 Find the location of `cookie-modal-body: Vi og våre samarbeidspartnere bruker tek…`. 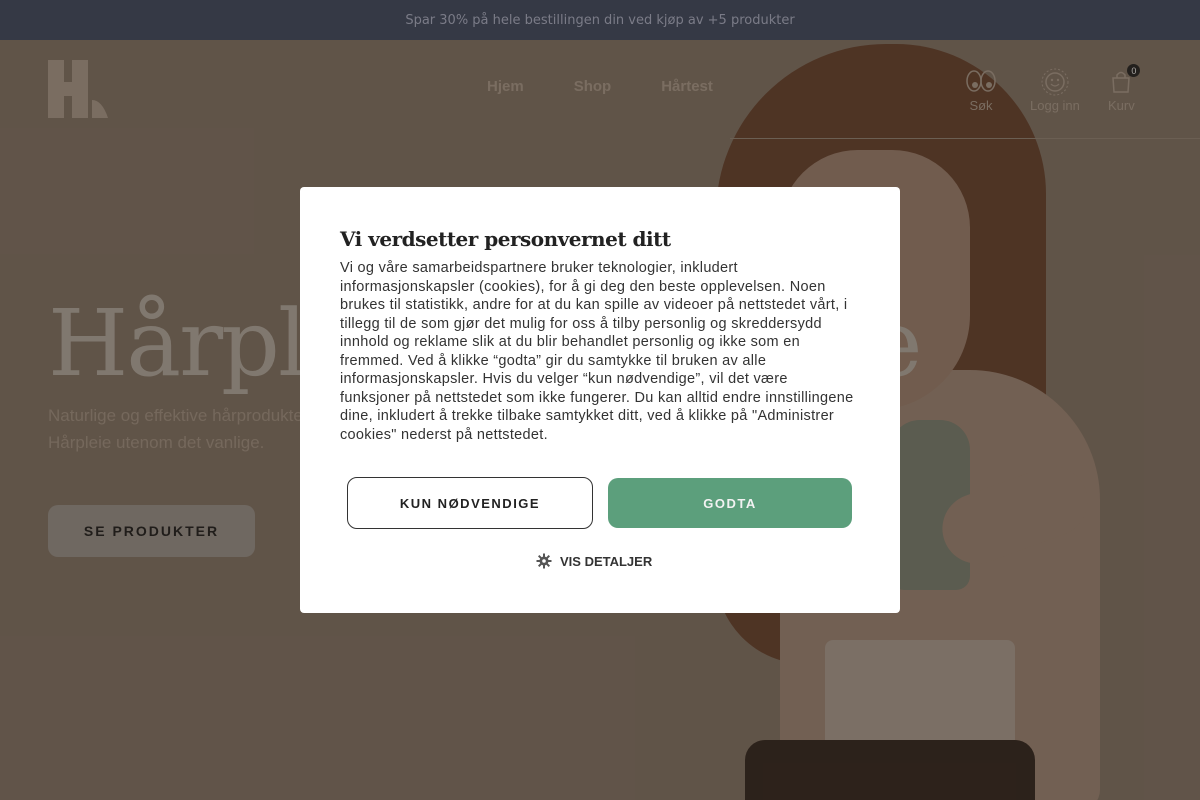

cookie-modal-body: Vi og våre samarbeidspartnere bruker tek… is located at coordinates (597, 351).